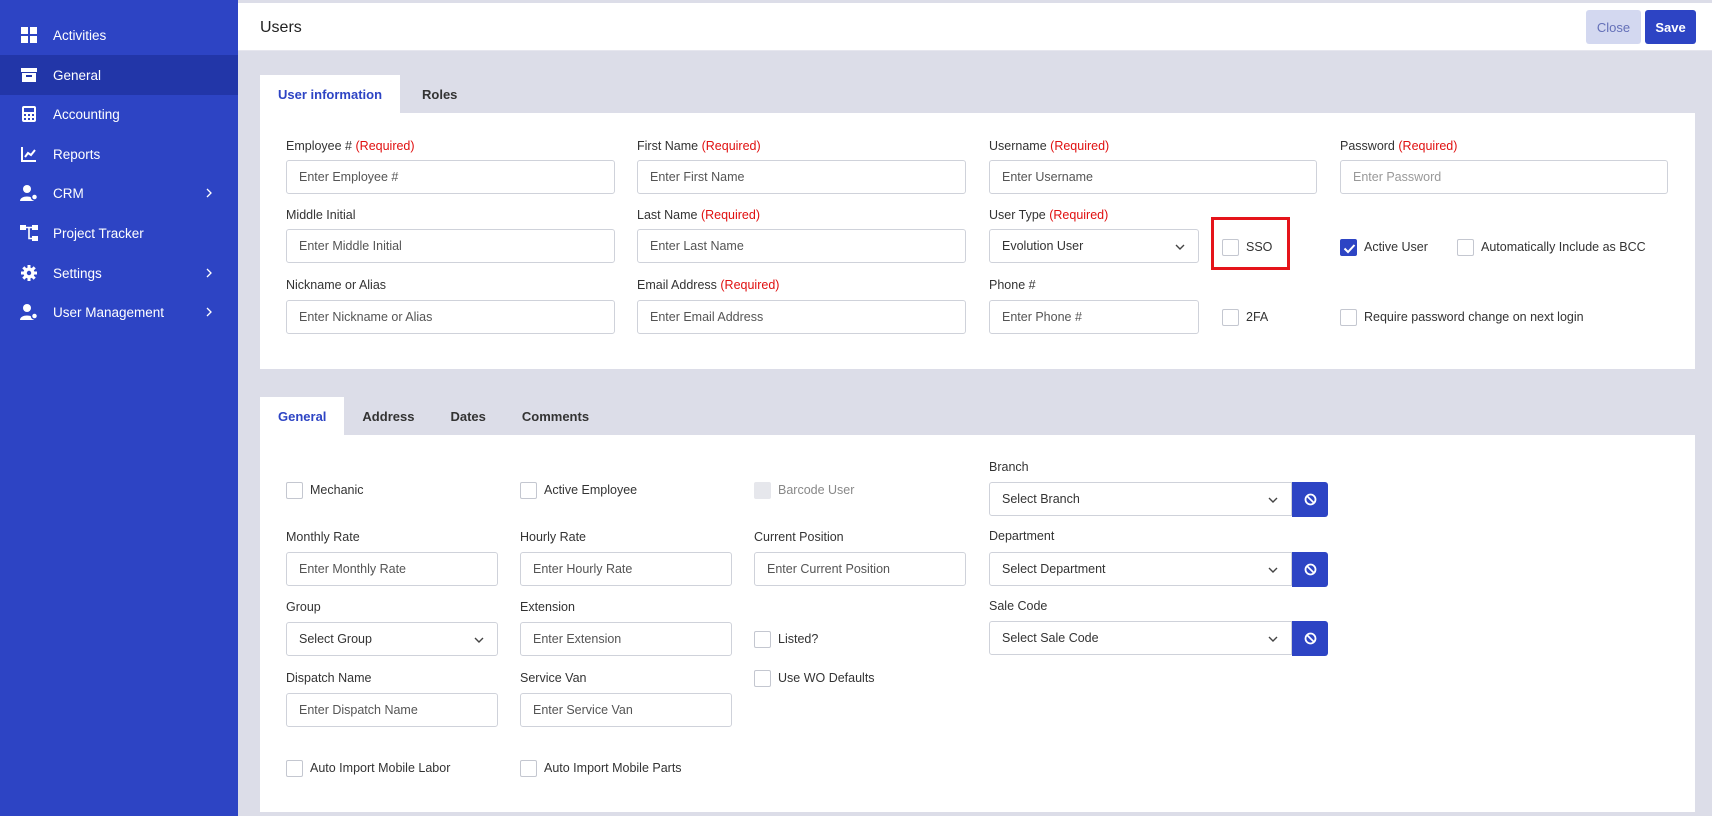  I want to click on branch-clear-button, so click(1310, 499).